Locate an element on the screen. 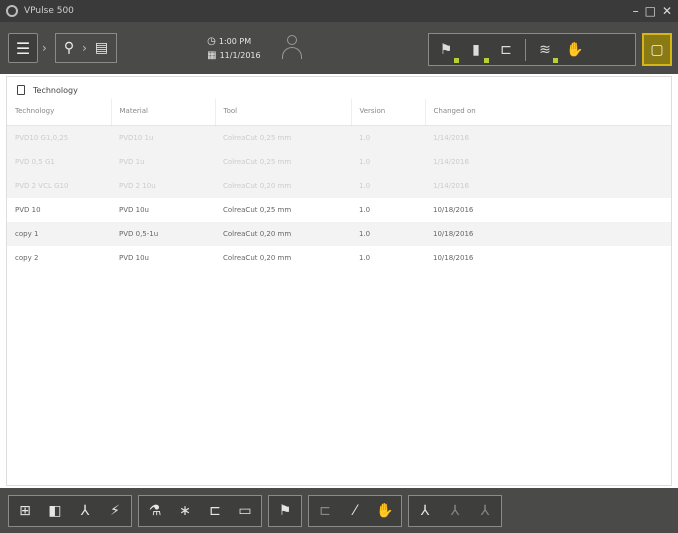  hamburger-icon: ☰ is located at coordinates (23, 48).